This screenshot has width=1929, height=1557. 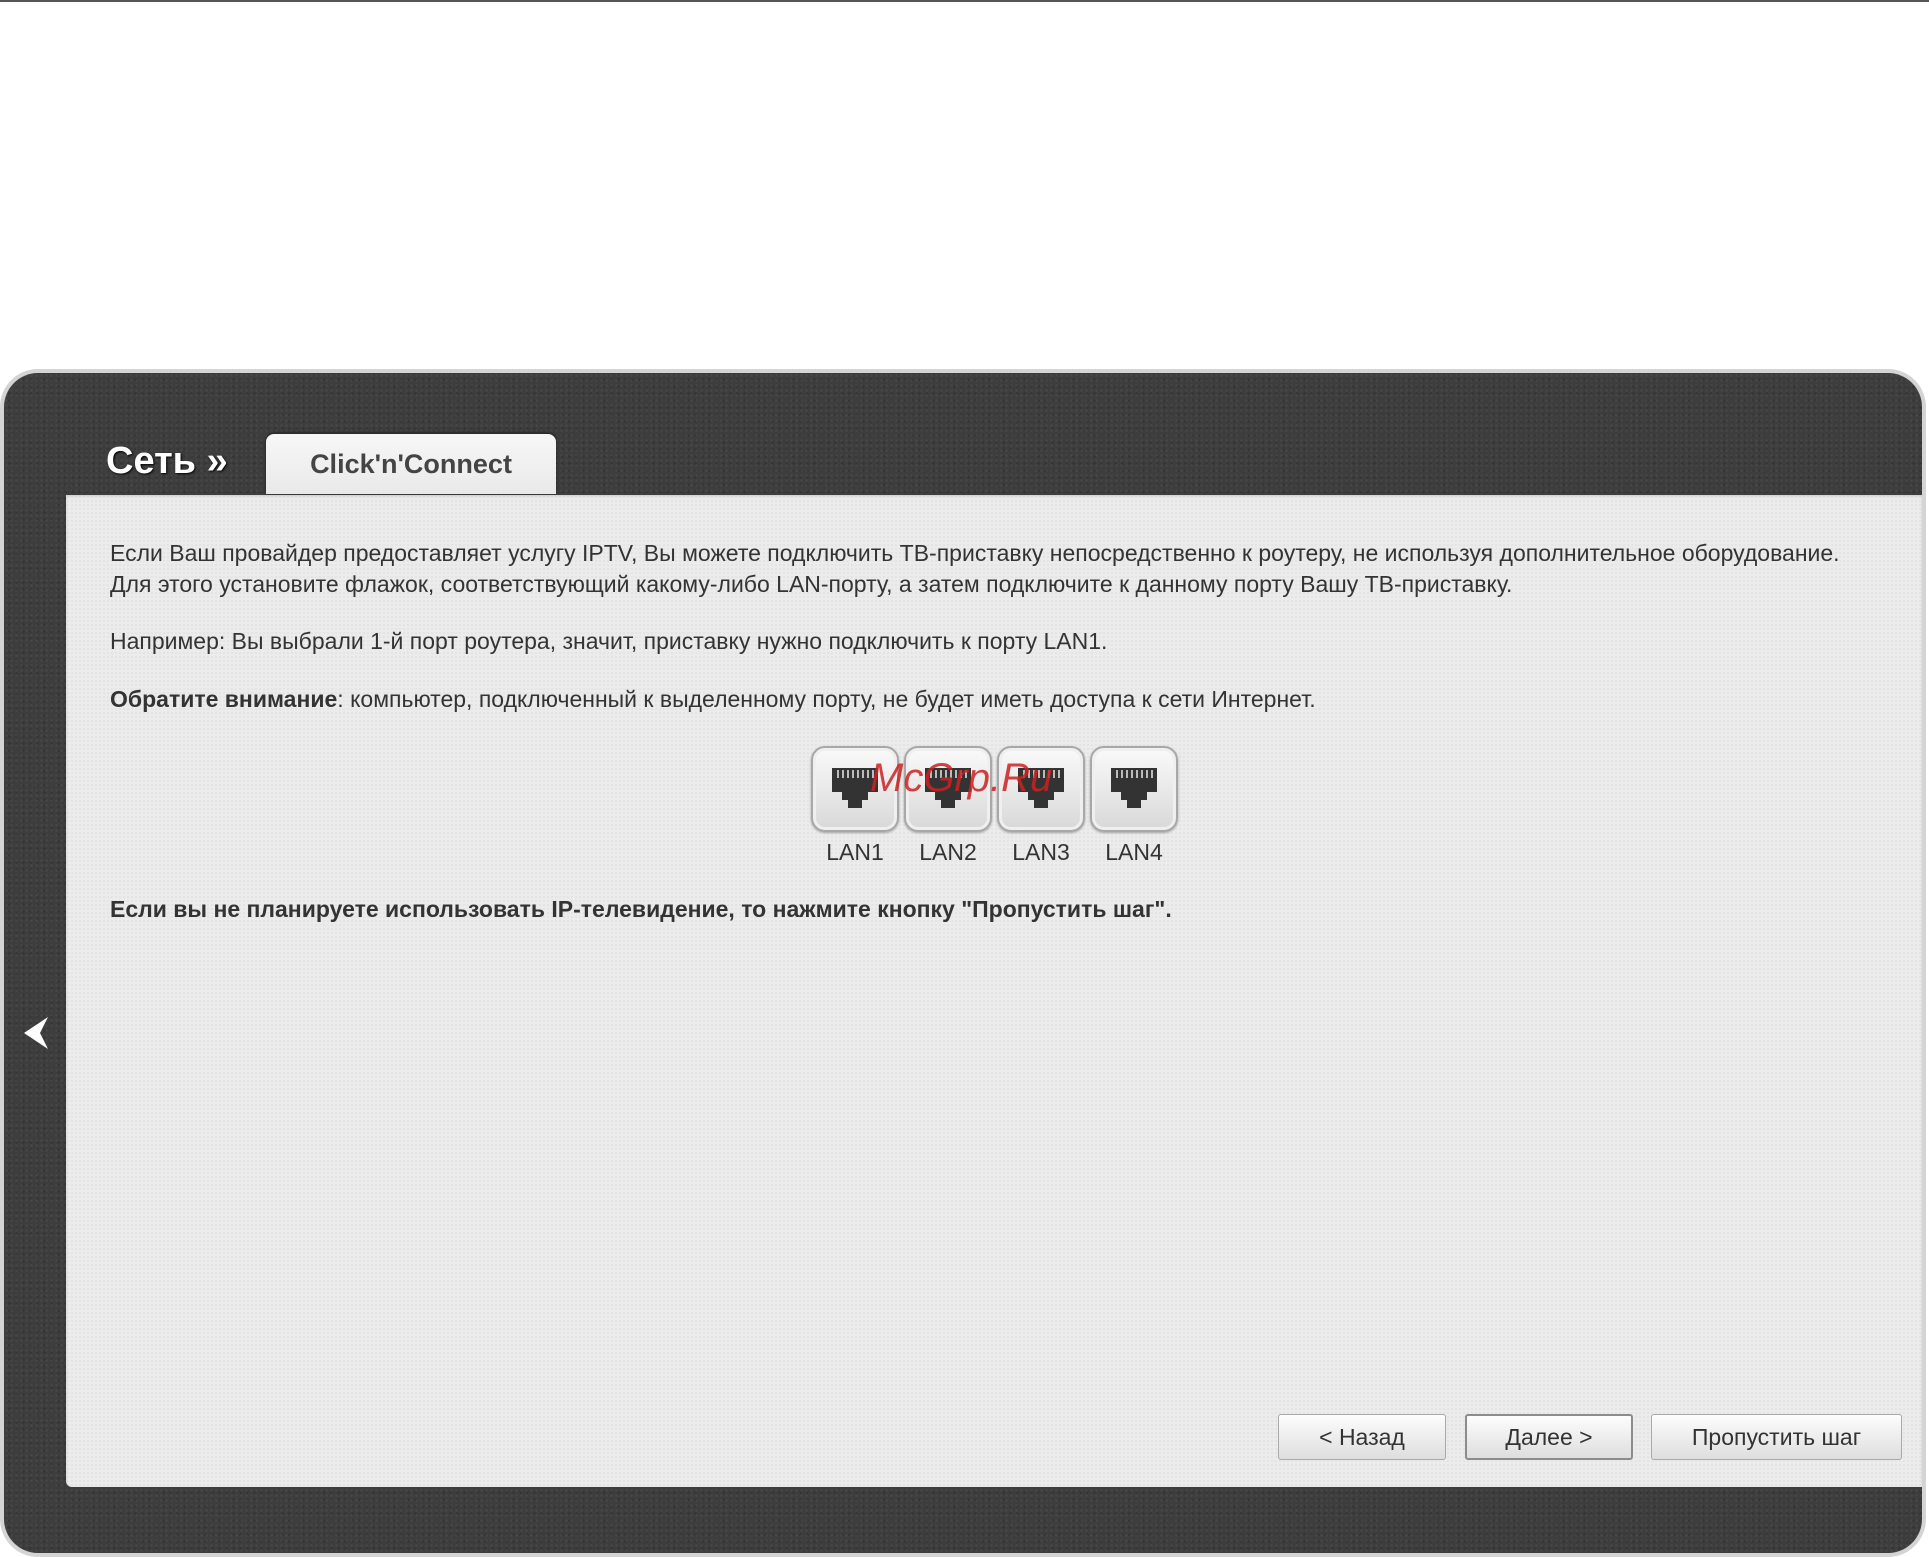 What do you see at coordinates (964, 1) in the screenshot?
I see `top-rule` at bounding box center [964, 1].